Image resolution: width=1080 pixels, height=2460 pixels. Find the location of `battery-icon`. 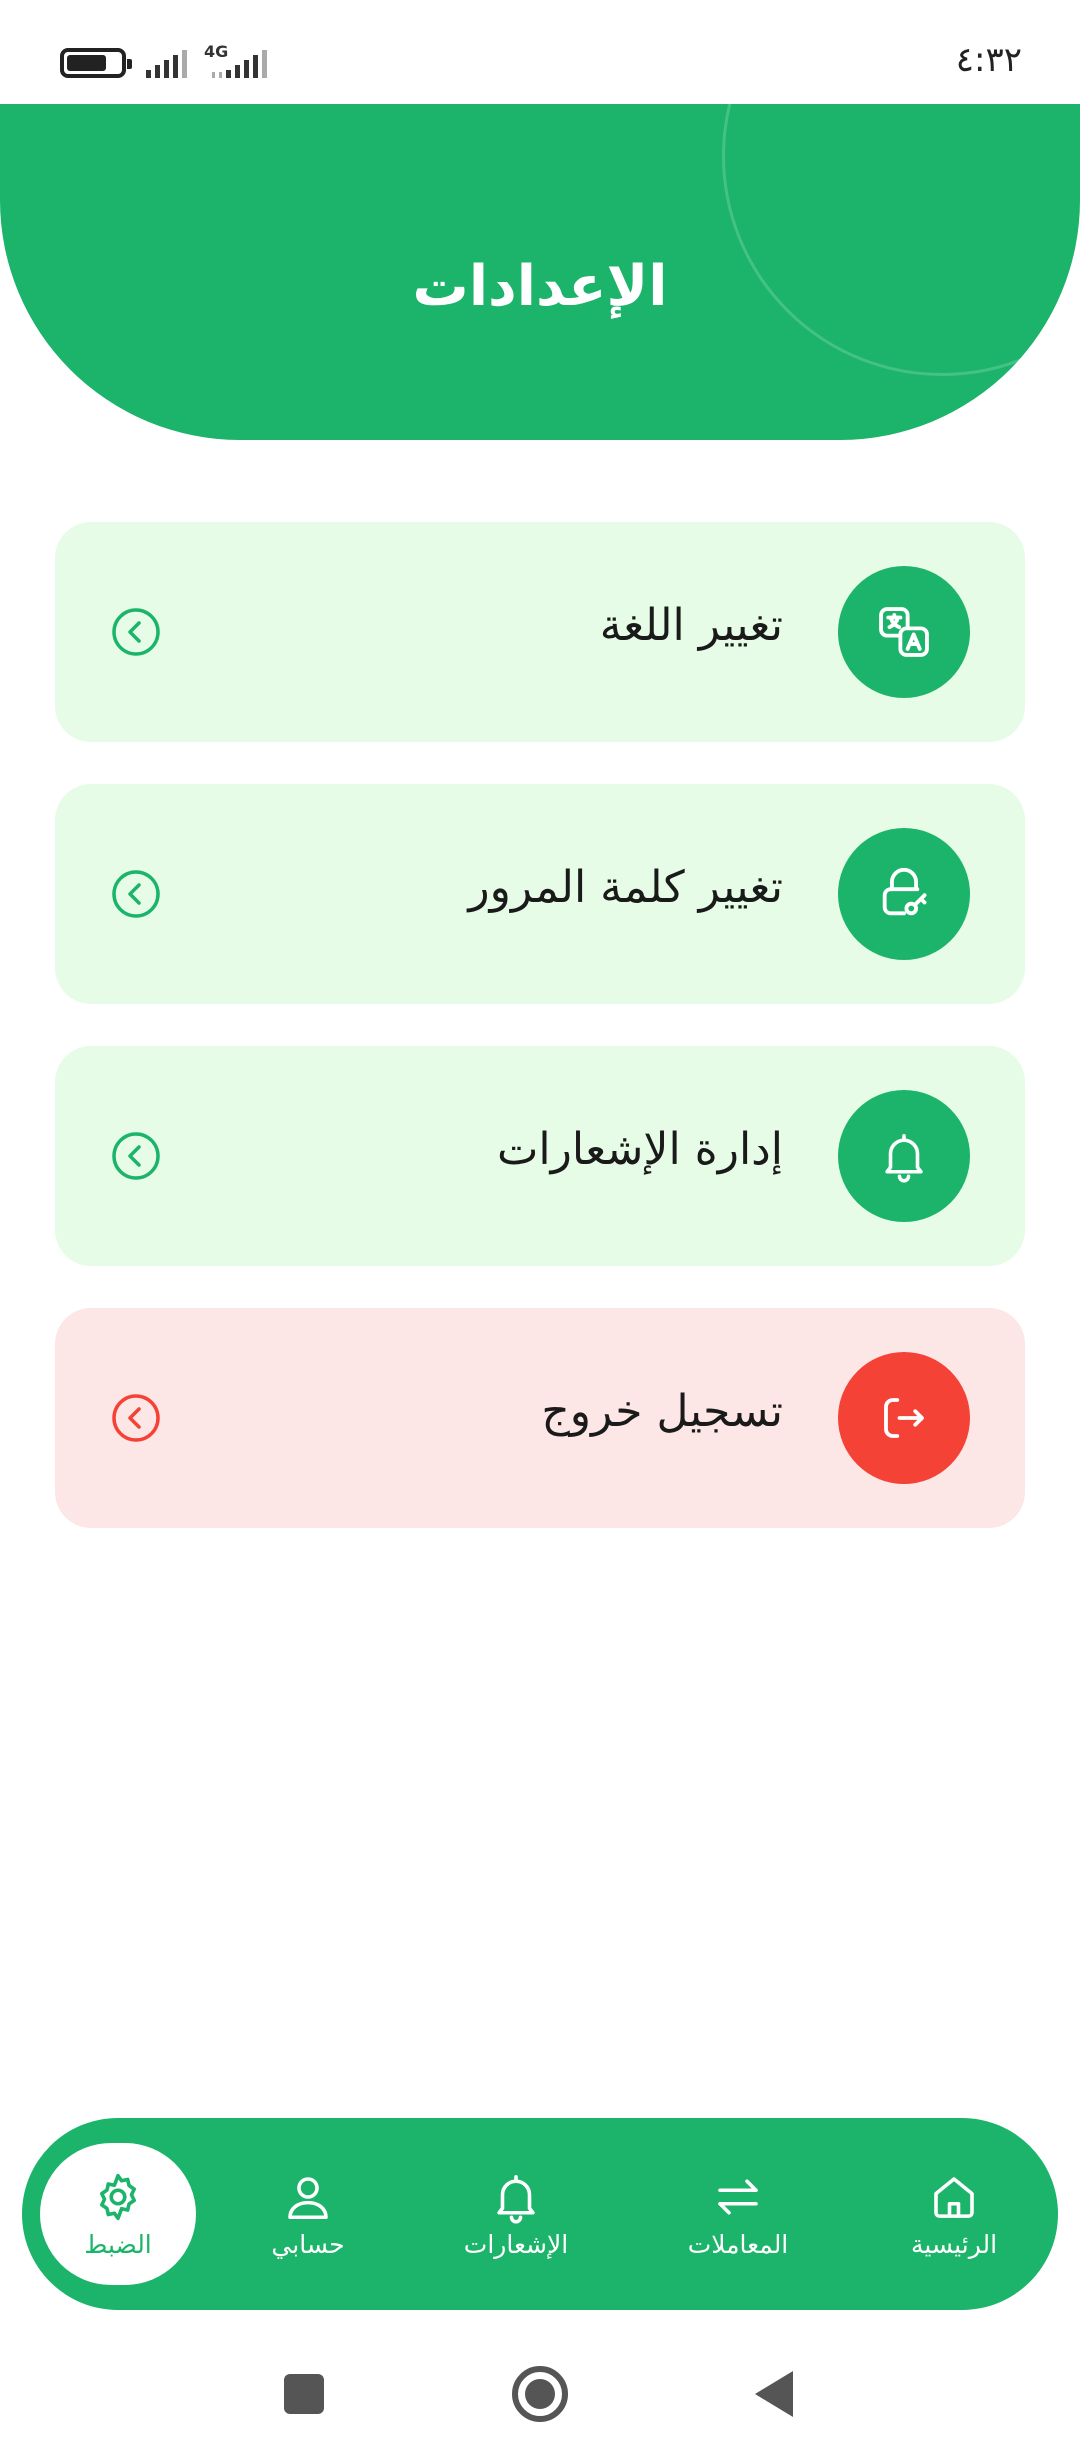

battery-icon is located at coordinates (96, 63).